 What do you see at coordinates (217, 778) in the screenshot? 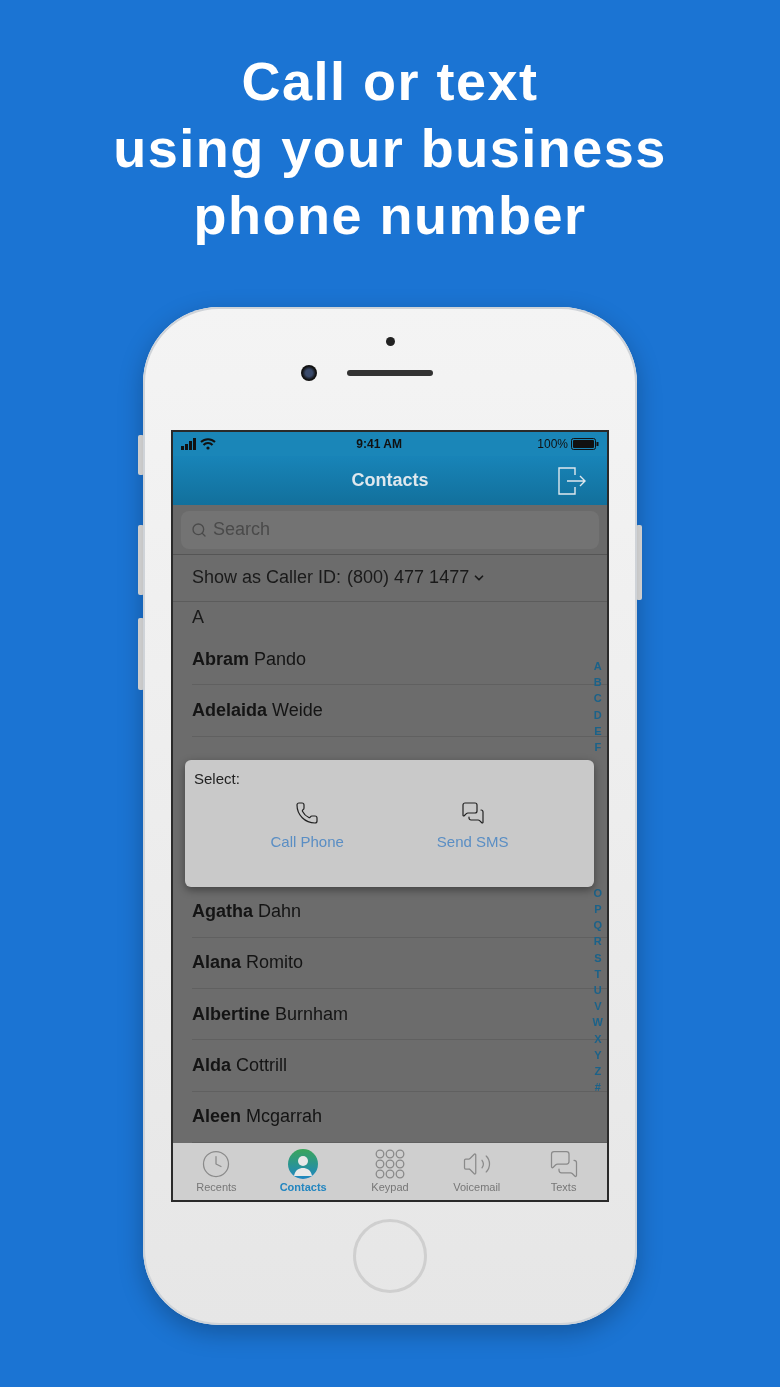
I see `dialog-title: Select:` at bounding box center [217, 778].